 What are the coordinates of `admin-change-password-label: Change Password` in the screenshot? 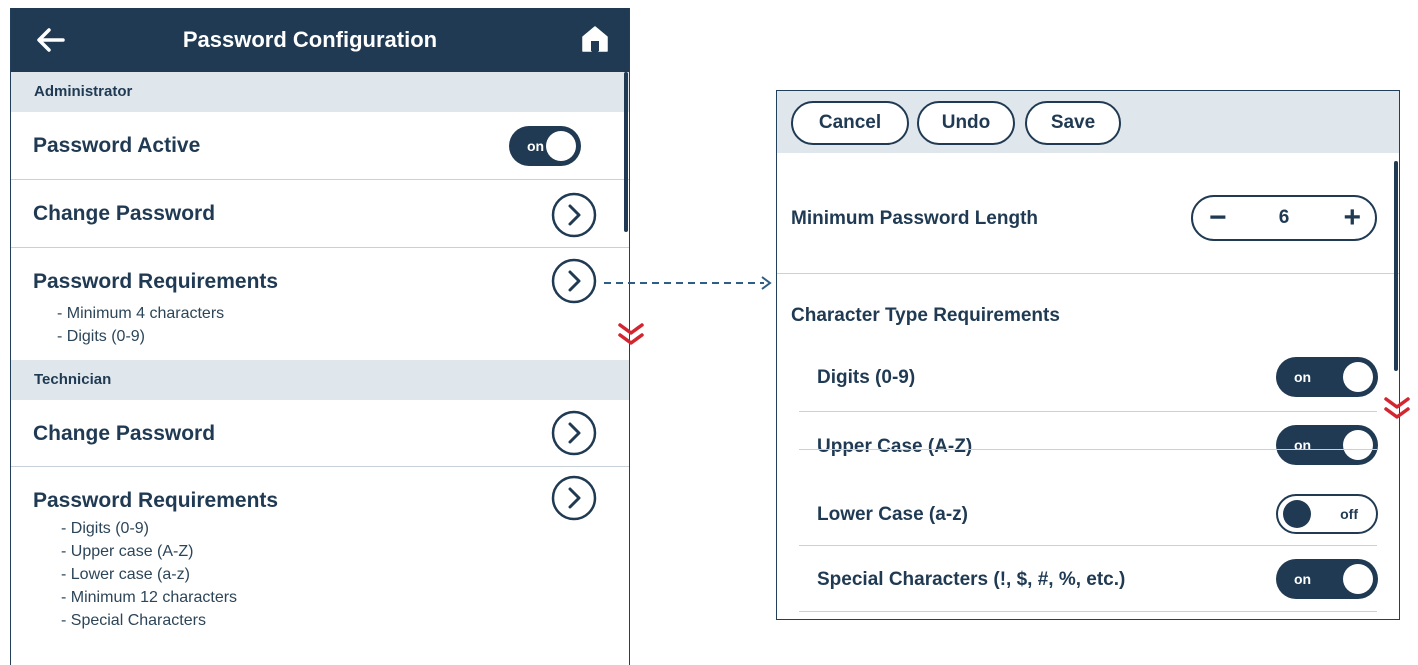 It's located at (124, 213).